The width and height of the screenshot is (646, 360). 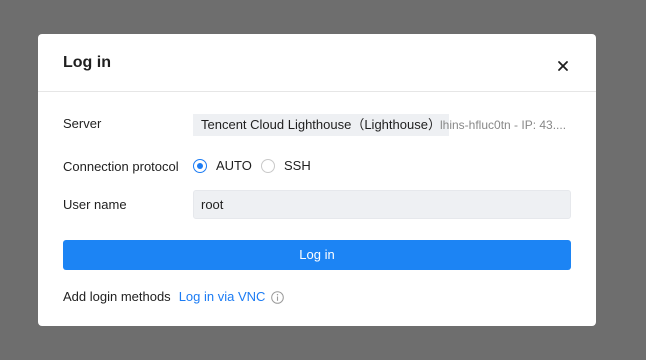 I want to click on vnc-login-link: Log in via VNC, so click(x=222, y=297).